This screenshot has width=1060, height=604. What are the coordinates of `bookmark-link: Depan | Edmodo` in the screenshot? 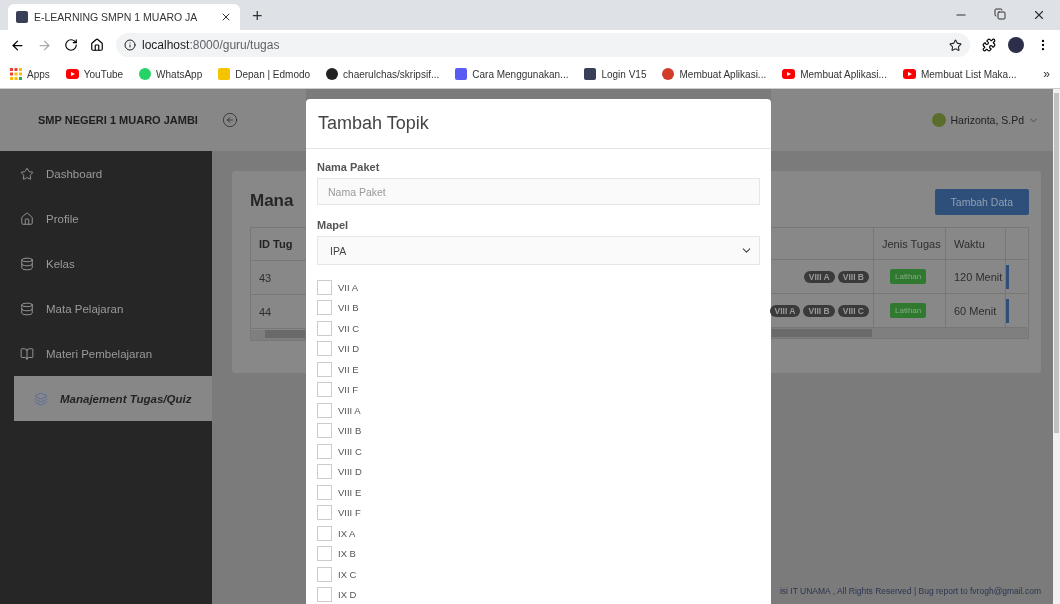 It's located at (264, 74).